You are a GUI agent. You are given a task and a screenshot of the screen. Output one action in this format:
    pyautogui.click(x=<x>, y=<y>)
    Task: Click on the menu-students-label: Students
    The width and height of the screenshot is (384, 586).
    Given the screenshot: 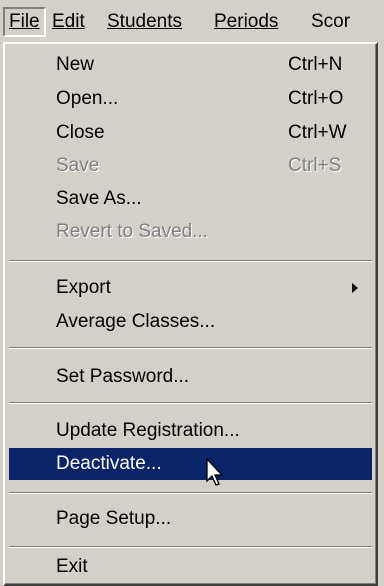 What is the action you would take?
    pyautogui.click(x=144, y=21)
    